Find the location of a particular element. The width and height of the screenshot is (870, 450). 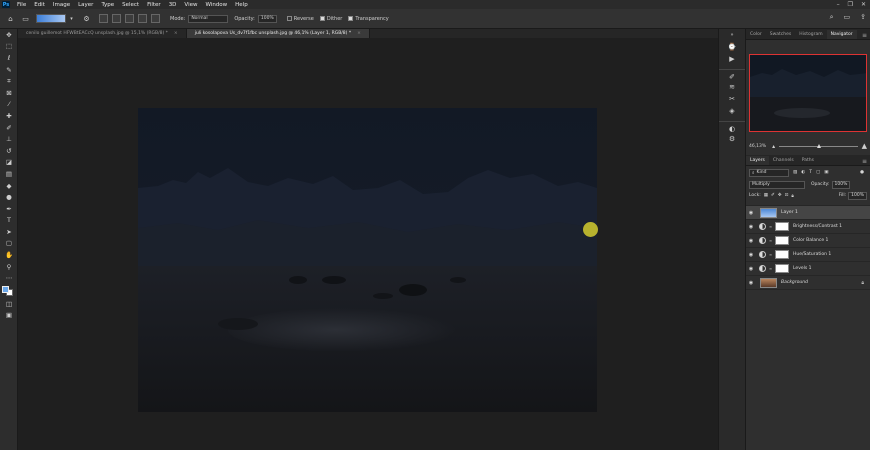

layers-menu-icon: ≡ is located at coordinates (864, 161).